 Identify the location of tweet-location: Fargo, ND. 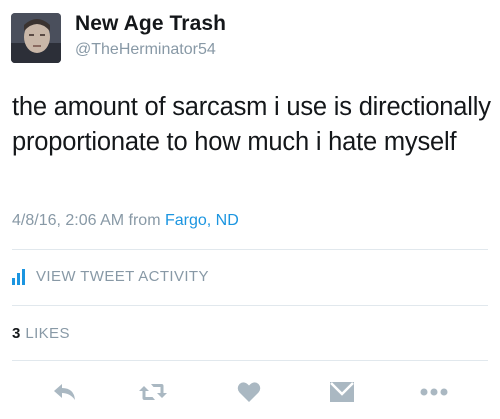
(202, 220).